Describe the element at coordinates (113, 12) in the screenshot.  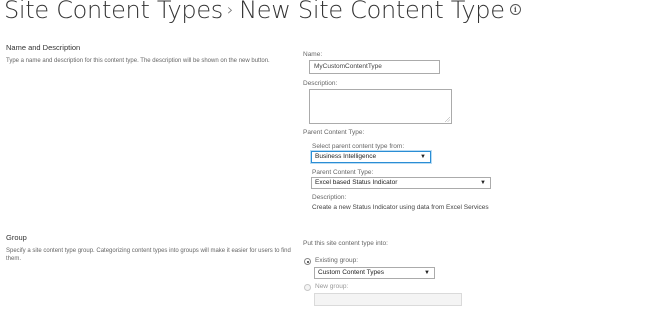
I see `breadcrumb-site-content-types: Site Content Types` at that location.